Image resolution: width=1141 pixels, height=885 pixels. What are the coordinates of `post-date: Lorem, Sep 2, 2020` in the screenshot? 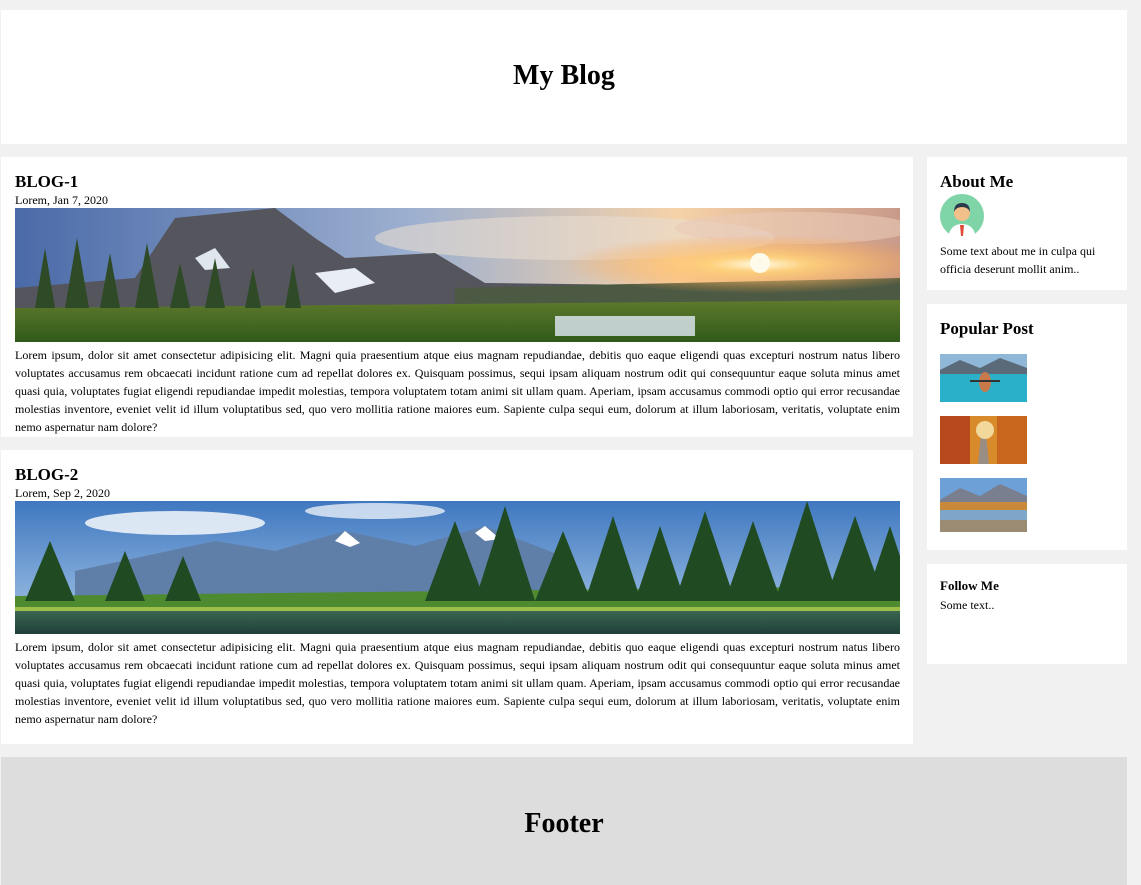 It's located at (62, 493).